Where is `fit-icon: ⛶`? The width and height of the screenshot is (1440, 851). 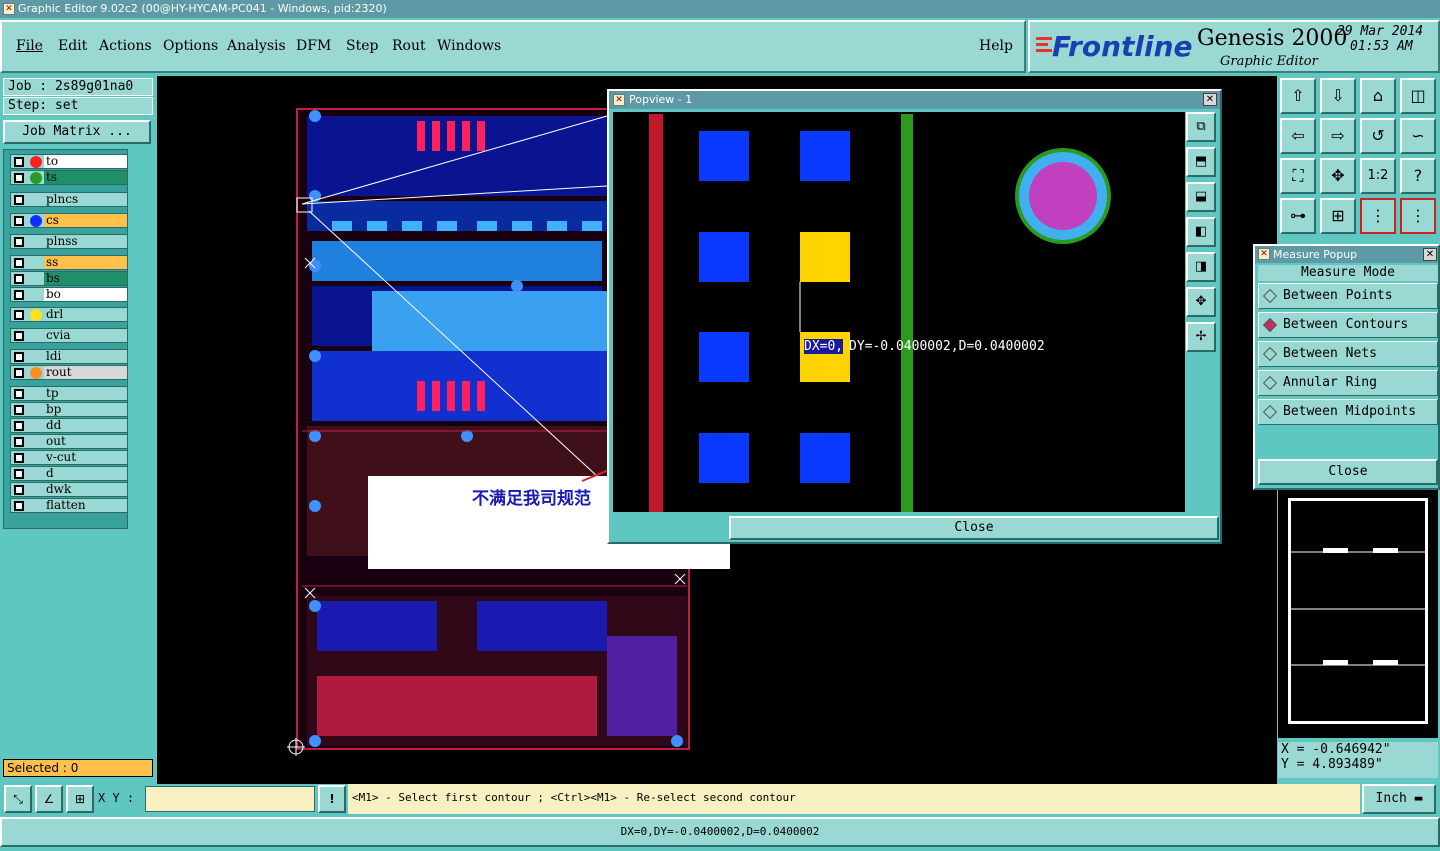 fit-icon: ⛶ is located at coordinates (1298, 176).